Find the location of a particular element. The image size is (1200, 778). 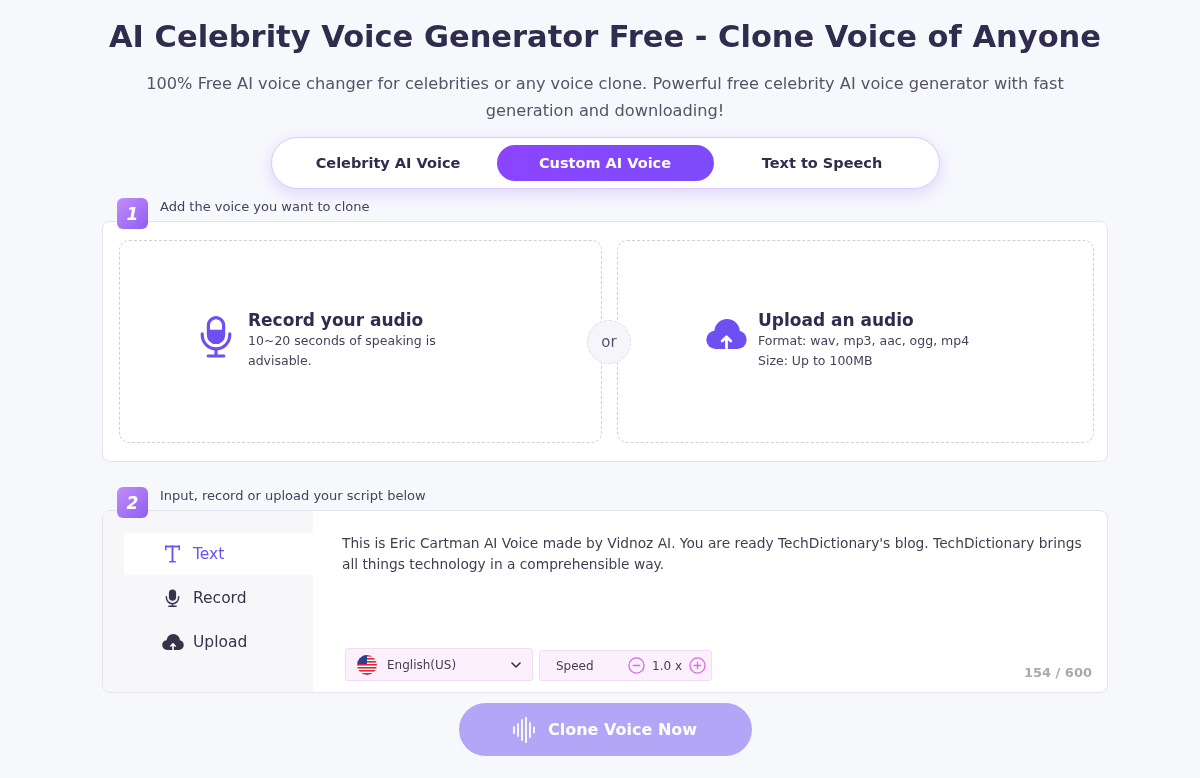

language-select: English(US) is located at coordinates (439, 664).